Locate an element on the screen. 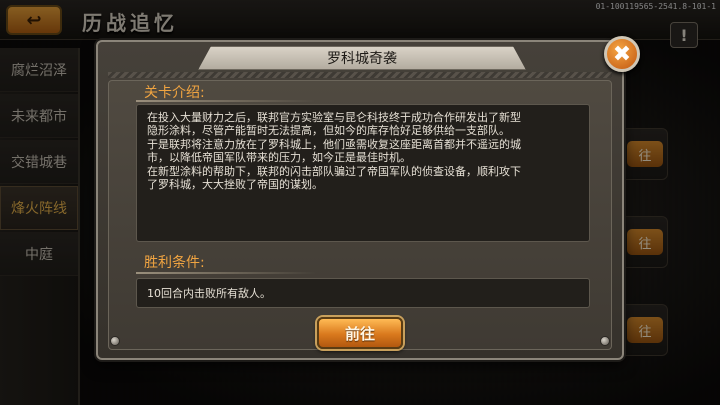 This screenshot has height=405, width=720. close-icon: ✖ is located at coordinates (622, 54).